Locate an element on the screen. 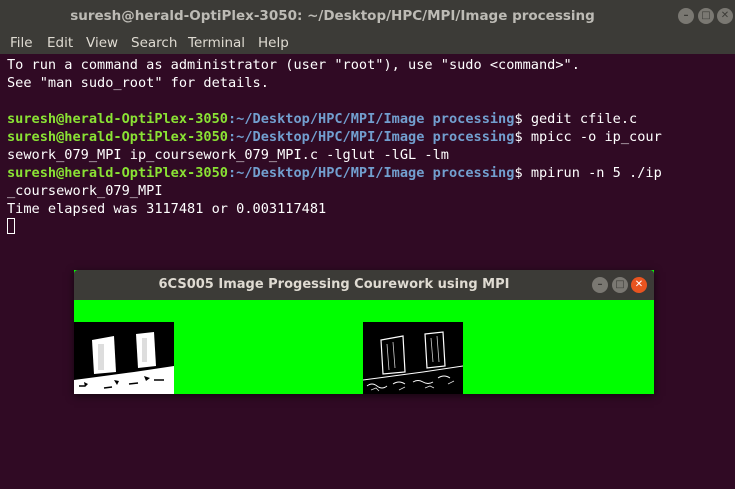  maximize-button: □ is located at coordinates (706, 16).